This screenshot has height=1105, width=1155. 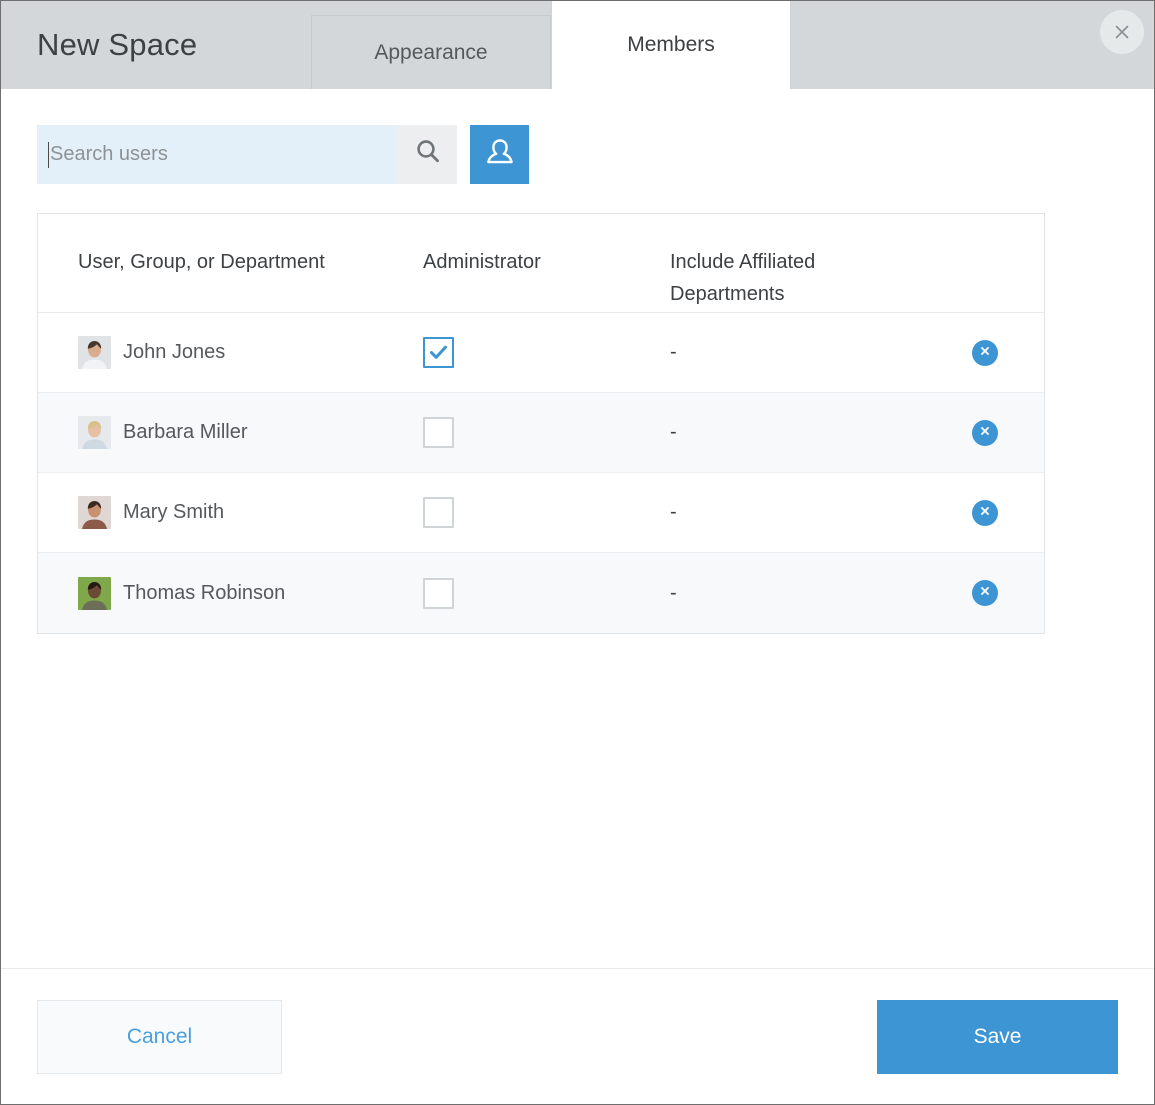 I want to click on column-header-administrator: Administrator, so click(x=482, y=262).